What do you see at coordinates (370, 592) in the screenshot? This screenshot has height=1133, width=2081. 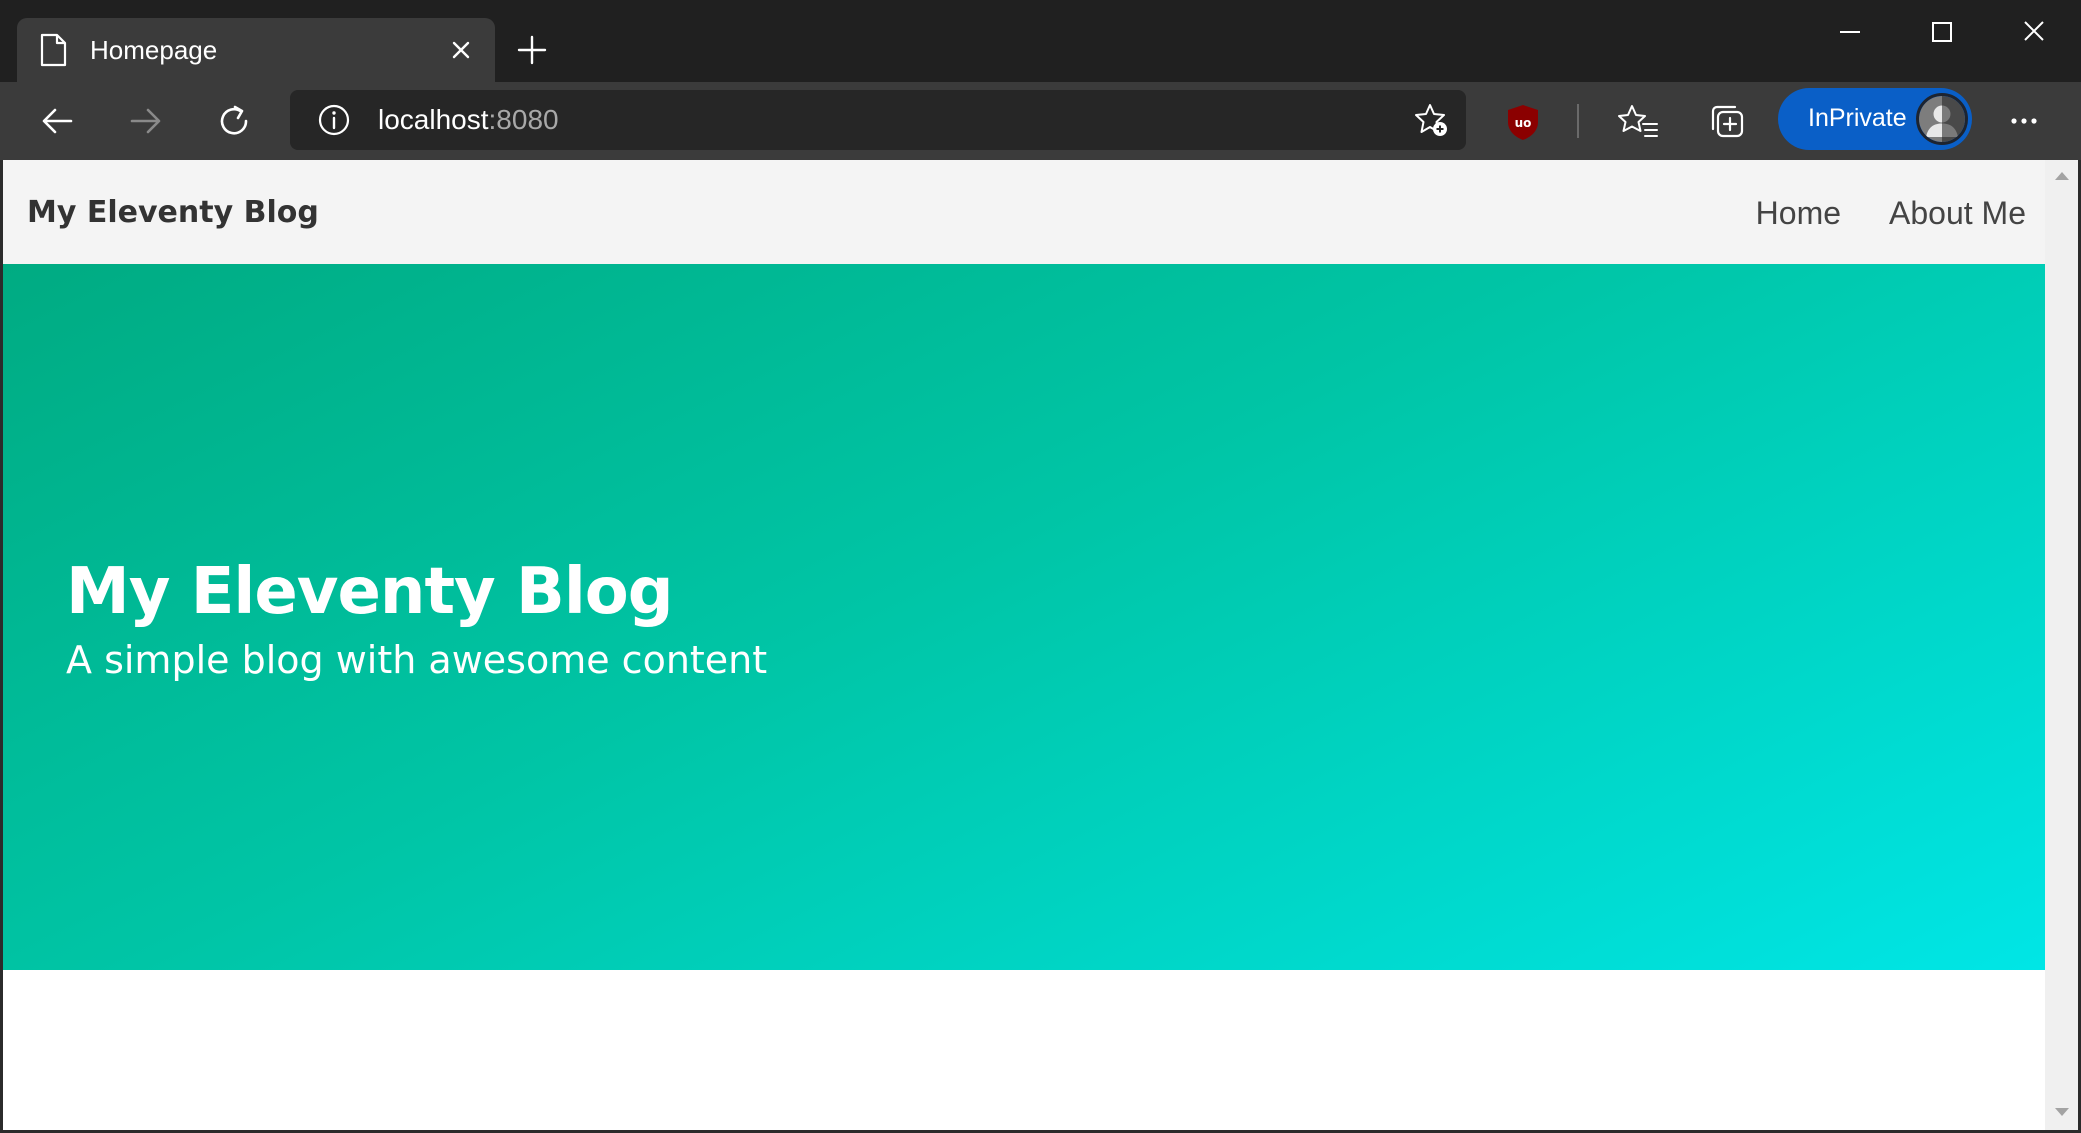 I see `hero-title: My Eleventy Blog` at bounding box center [370, 592].